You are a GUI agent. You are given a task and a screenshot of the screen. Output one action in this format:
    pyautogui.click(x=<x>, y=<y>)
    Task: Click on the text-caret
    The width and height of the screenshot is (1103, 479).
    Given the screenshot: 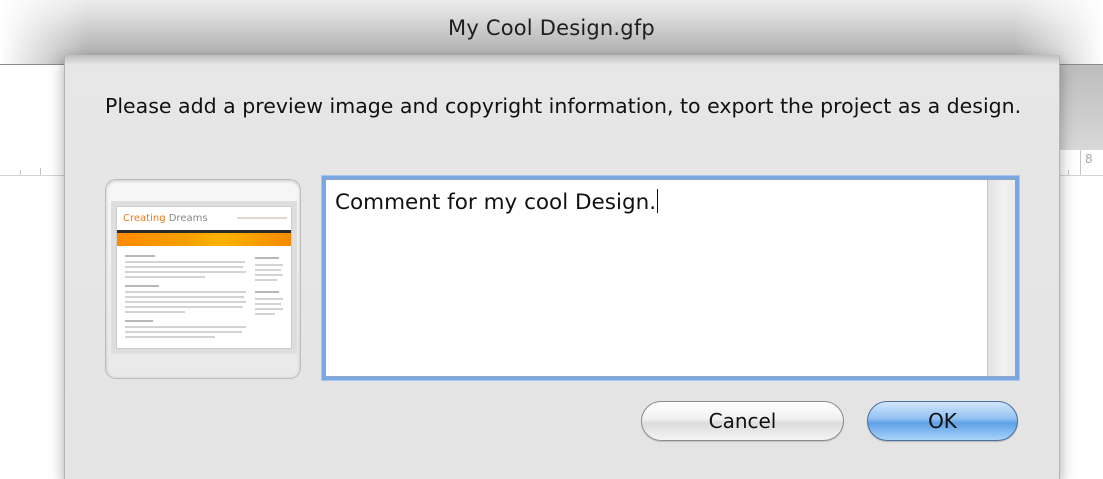 What is the action you would take?
    pyautogui.click(x=658, y=201)
    